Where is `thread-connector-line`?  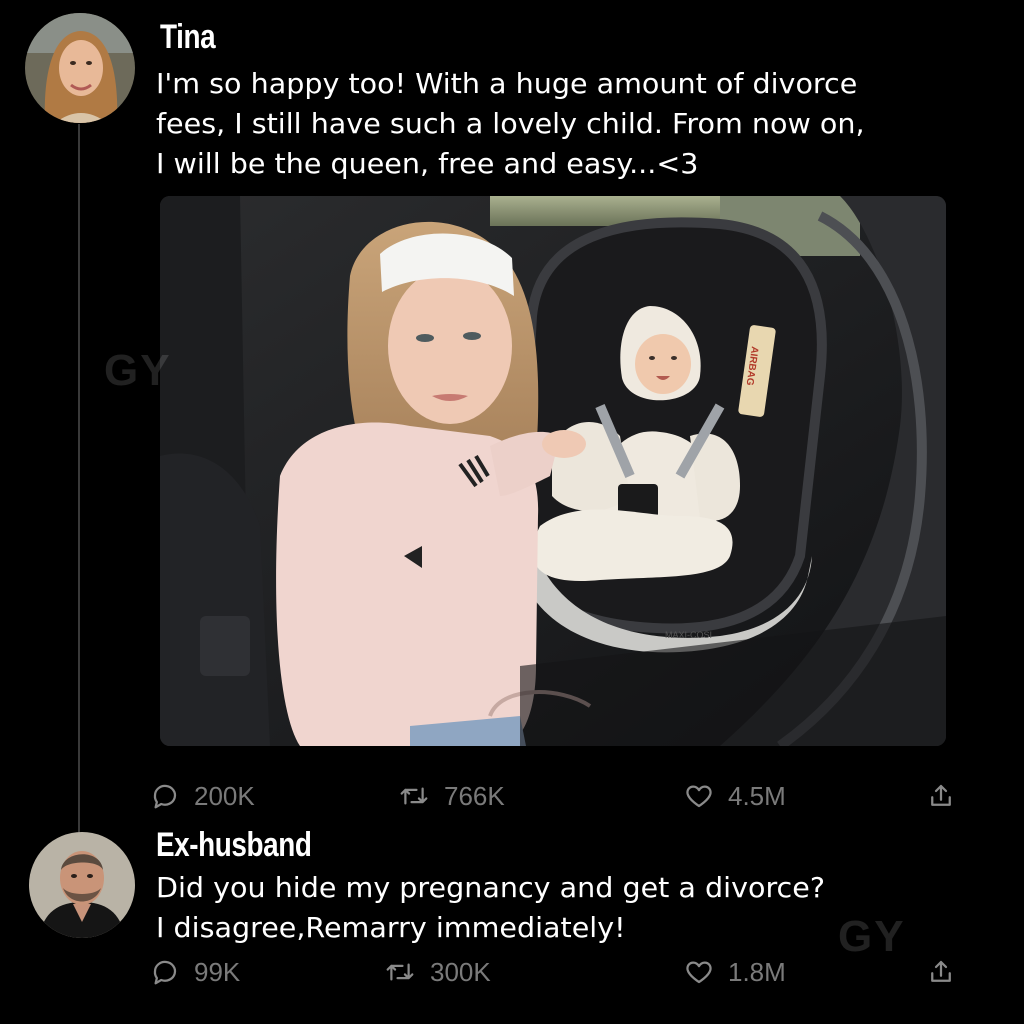 thread-connector-line is located at coordinates (79, 479).